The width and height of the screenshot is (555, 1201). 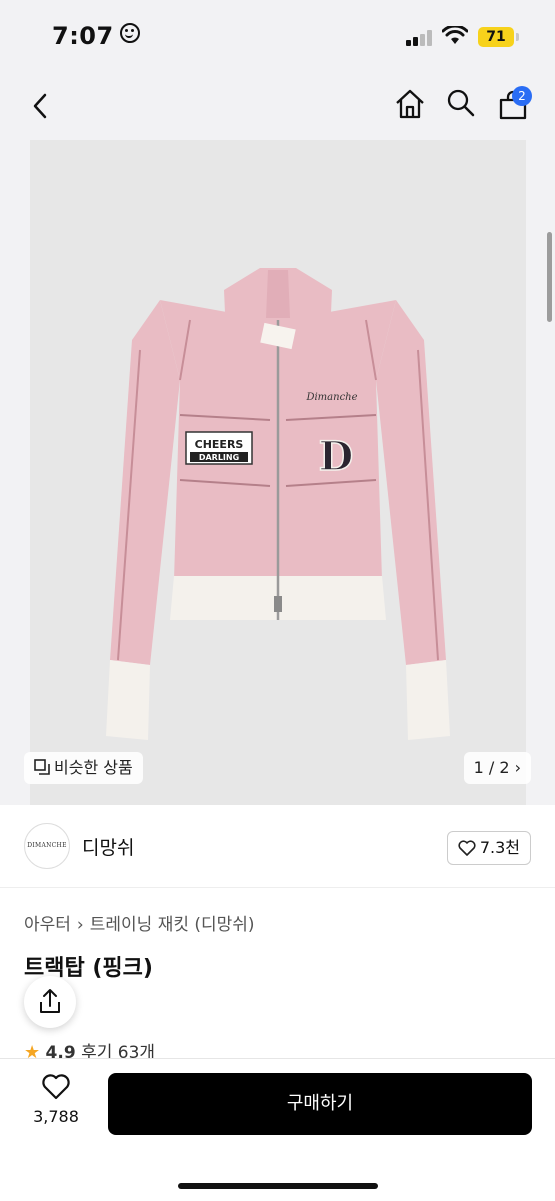 I want to click on image-pager: 1 / 2 ›, so click(x=497, y=768).